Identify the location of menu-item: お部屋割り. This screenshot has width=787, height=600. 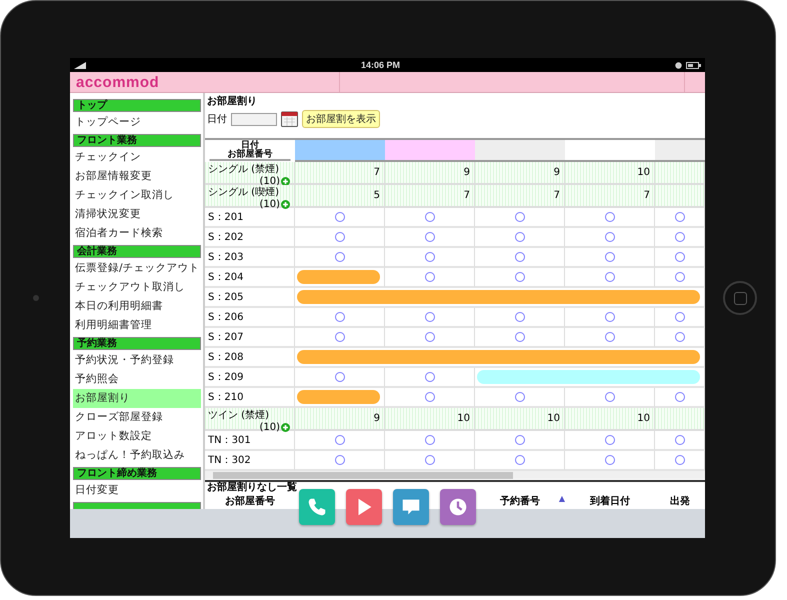
(137, 398).